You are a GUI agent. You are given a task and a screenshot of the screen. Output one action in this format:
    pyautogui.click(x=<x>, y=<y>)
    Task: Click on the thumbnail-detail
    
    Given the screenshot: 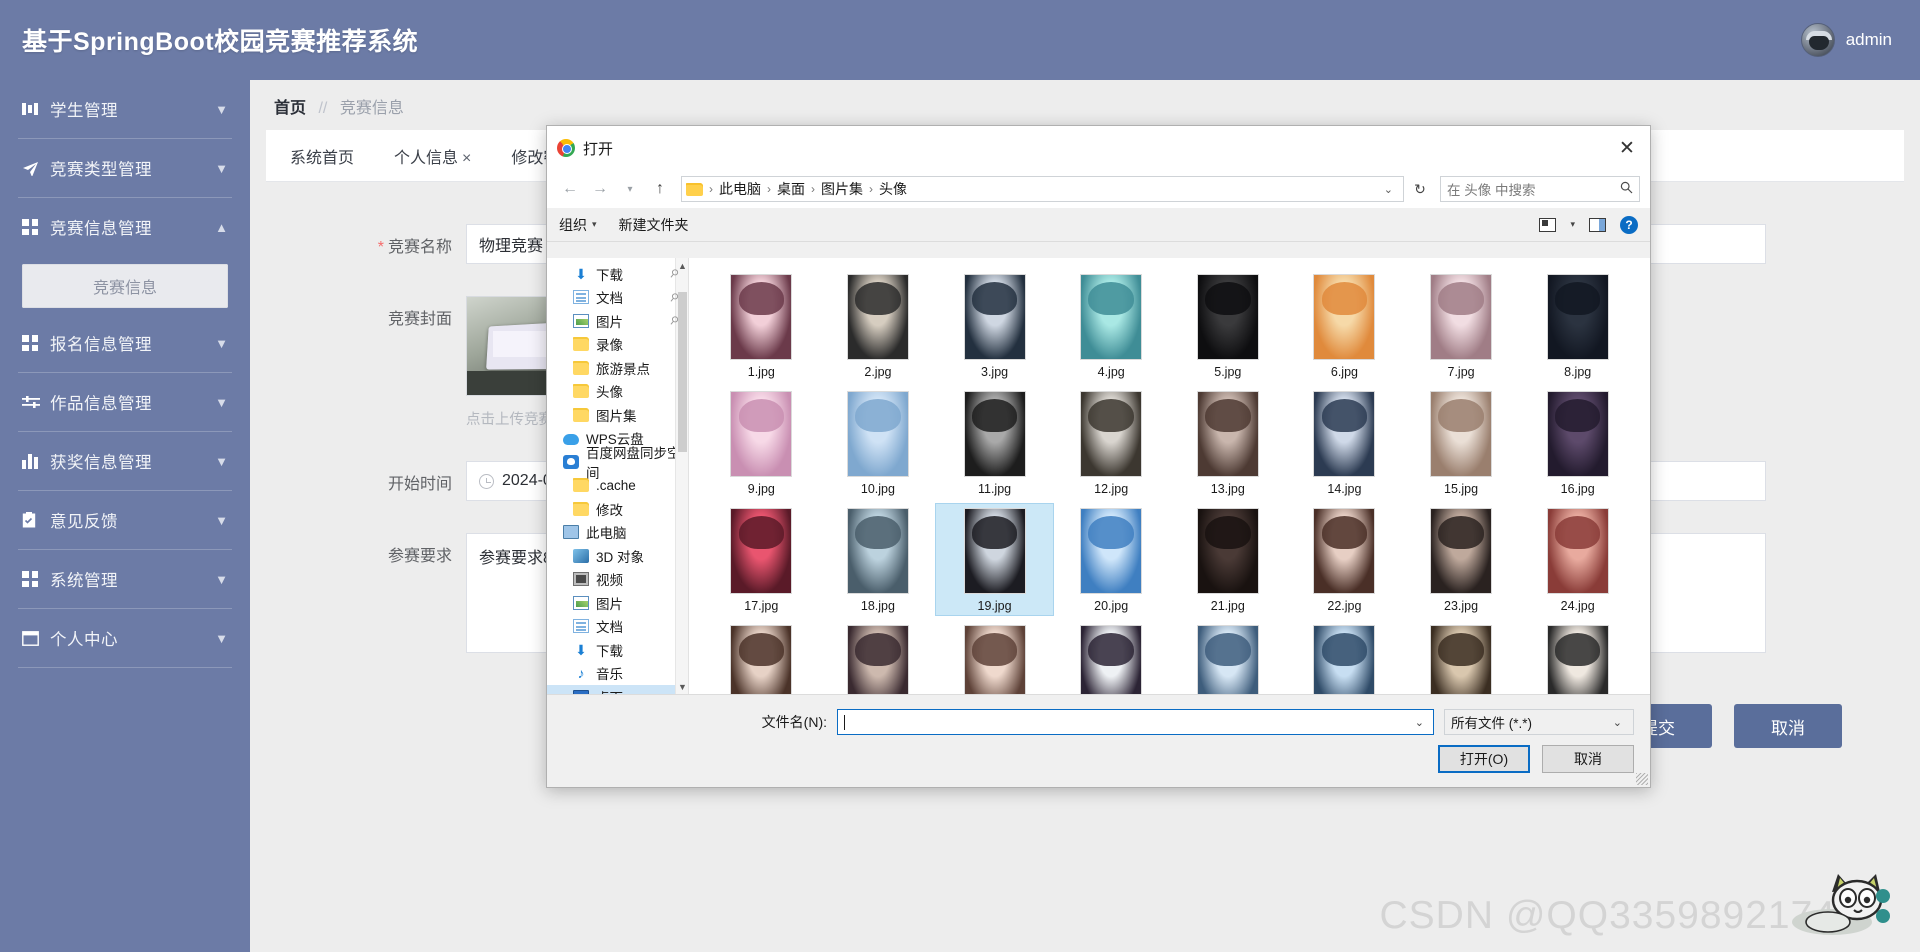 What is the action you would take?
    pyautogui.click(x=1461, y=298)
    